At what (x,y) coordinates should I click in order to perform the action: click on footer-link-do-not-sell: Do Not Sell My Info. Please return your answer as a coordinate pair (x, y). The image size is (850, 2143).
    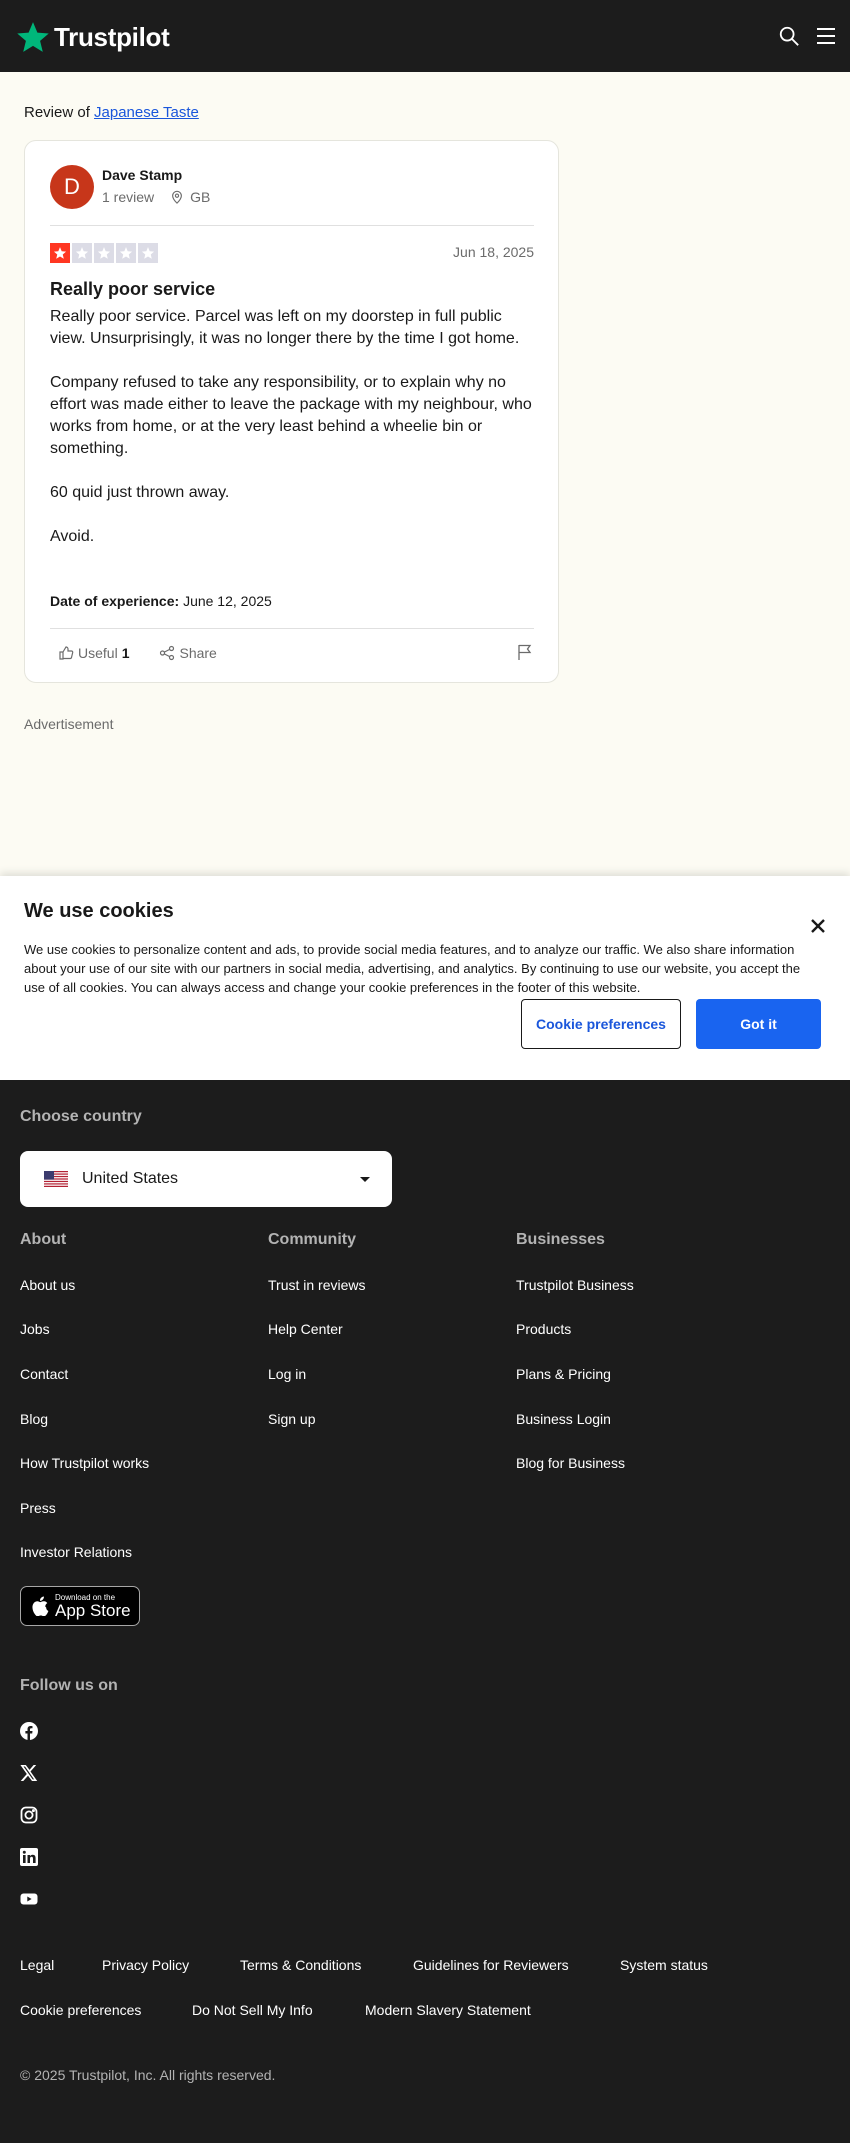
    Looking at the image, I should click on (252, 2010).